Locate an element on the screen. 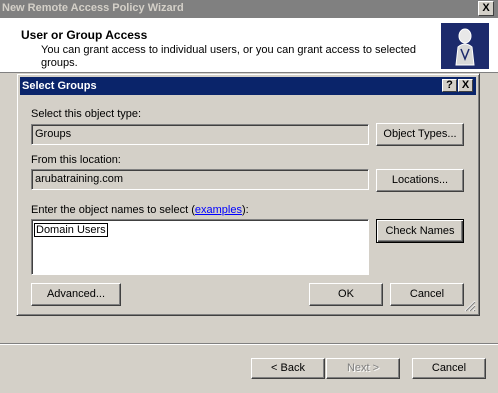  dialog-title: Select Groups is located at coordinates (59, 86).